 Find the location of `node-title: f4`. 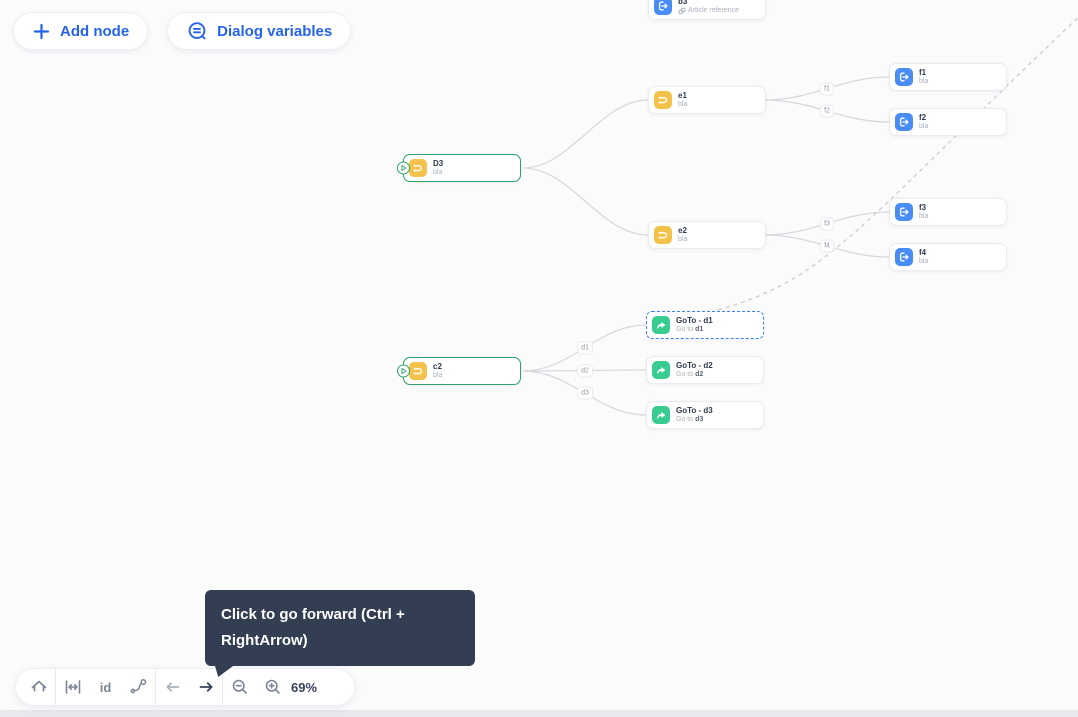

node-title: f4 is located at coordinates (923, 252).